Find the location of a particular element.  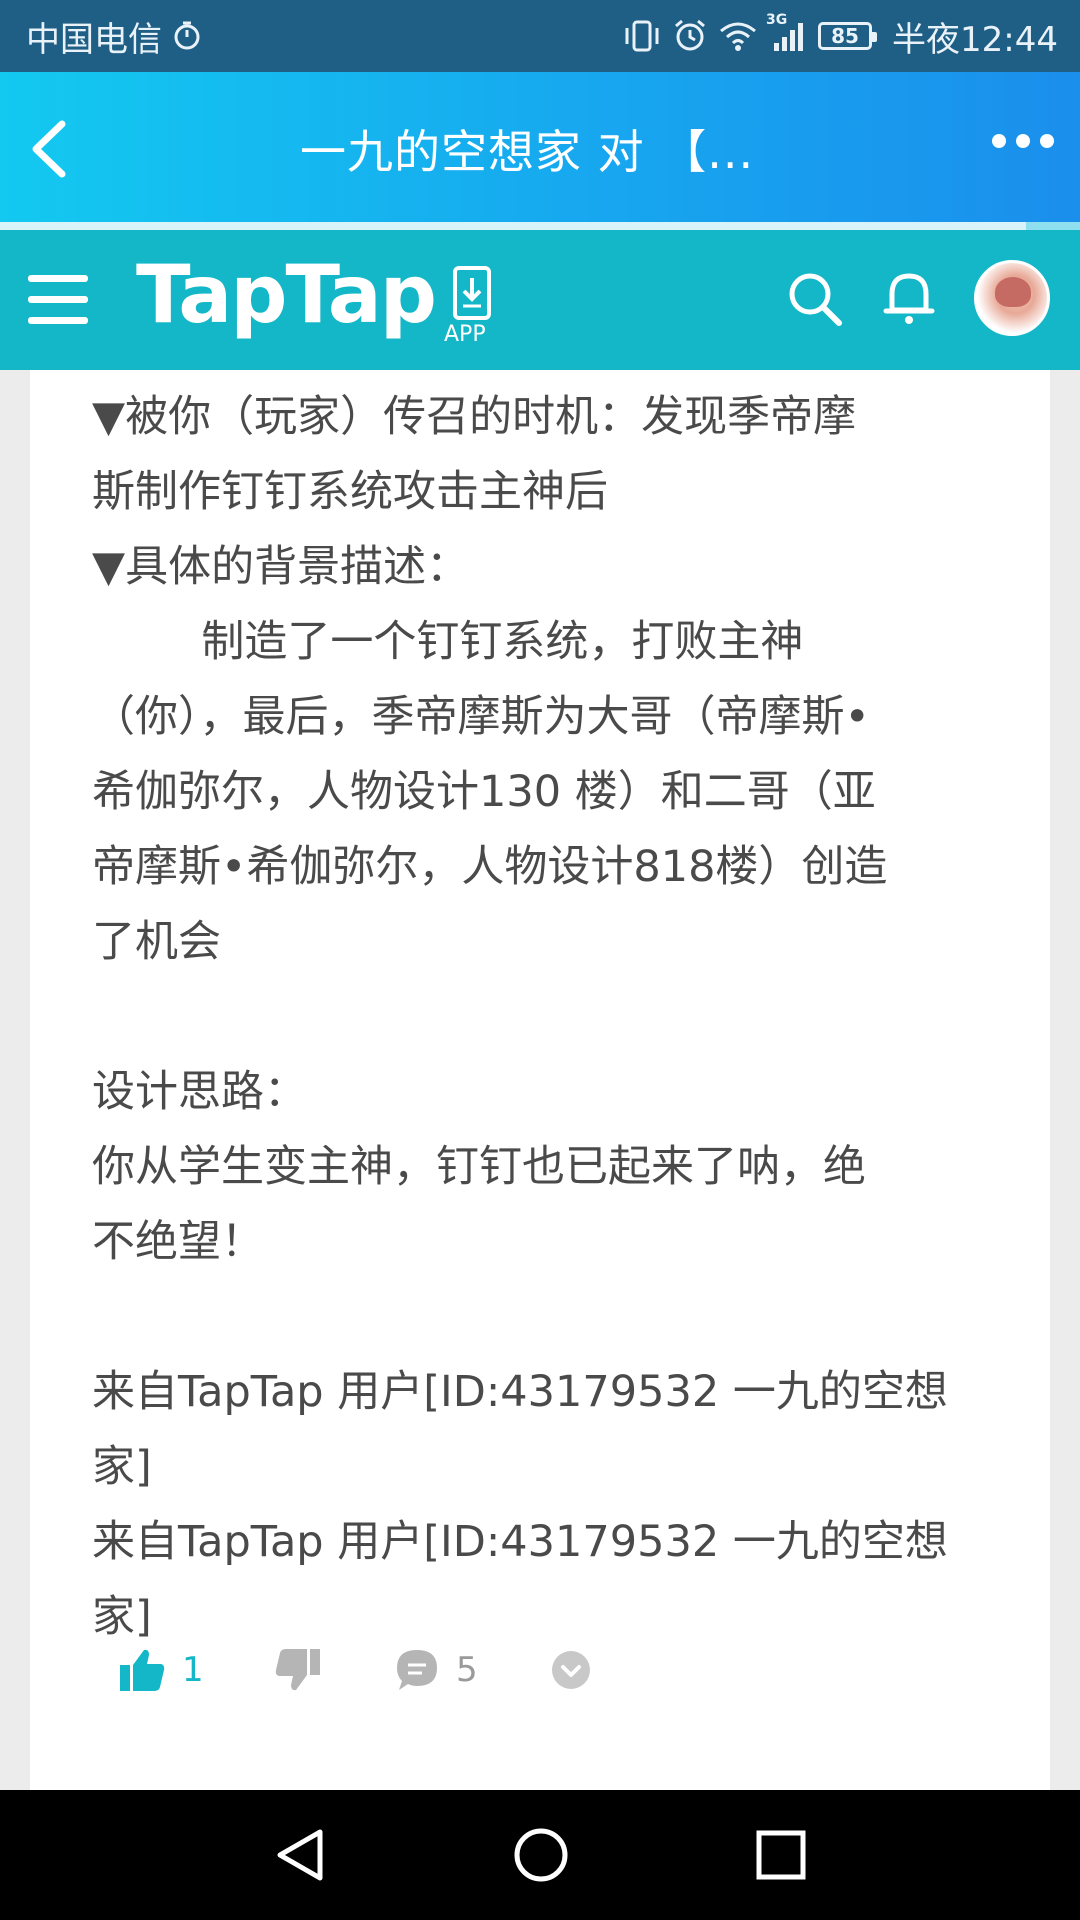

chevron-left-icon is located at coordinates (49, 149).